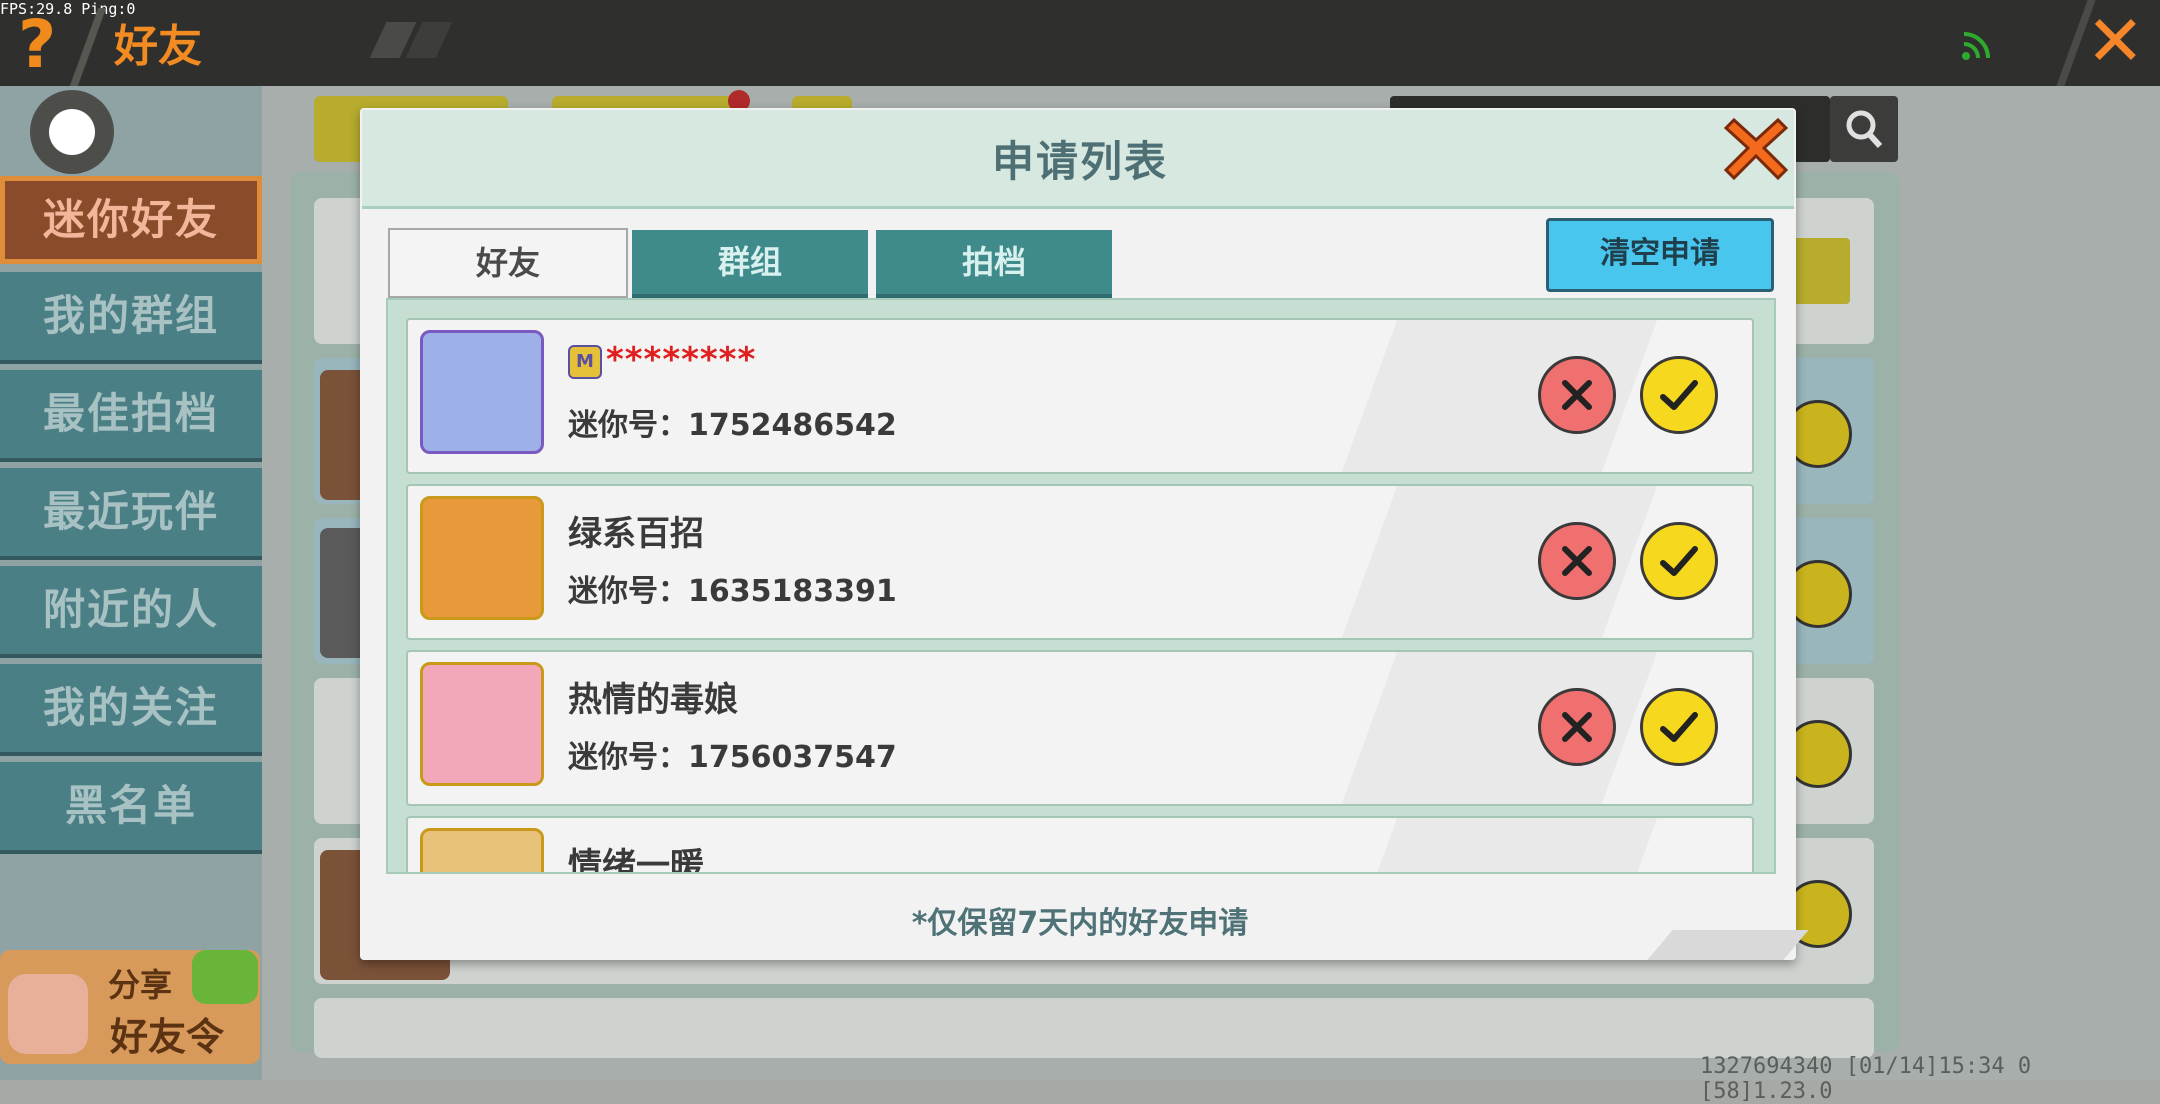  What do you see at coordinates (225, 977) in the screenshot?
I see `wechat-icon` at bounding box center [225, 977].